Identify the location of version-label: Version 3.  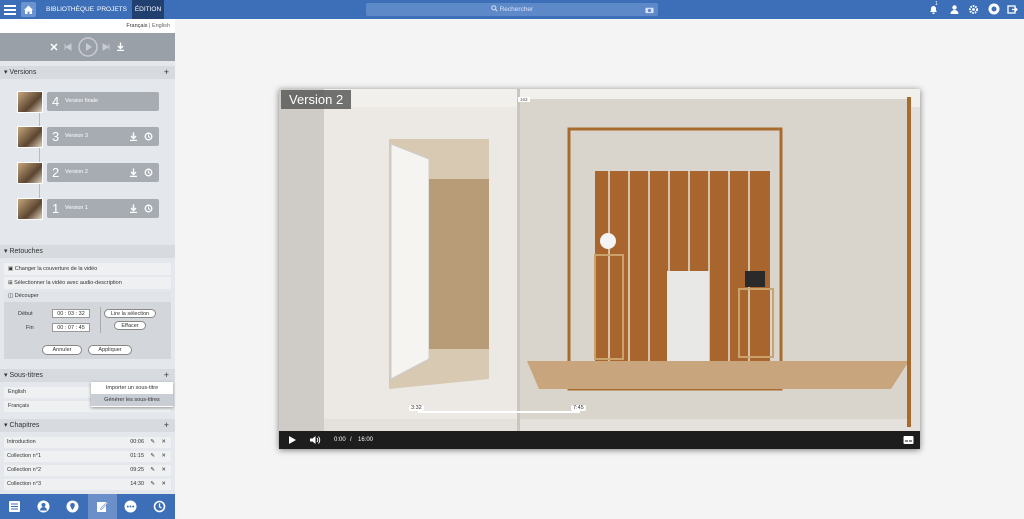
(76, 136).